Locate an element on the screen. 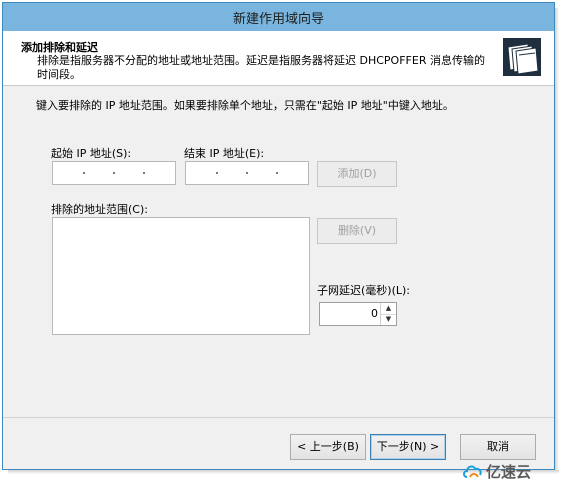  subnet-delay-label: 子网延迟(毫秒)(L): is located at coordinates (364, 290).